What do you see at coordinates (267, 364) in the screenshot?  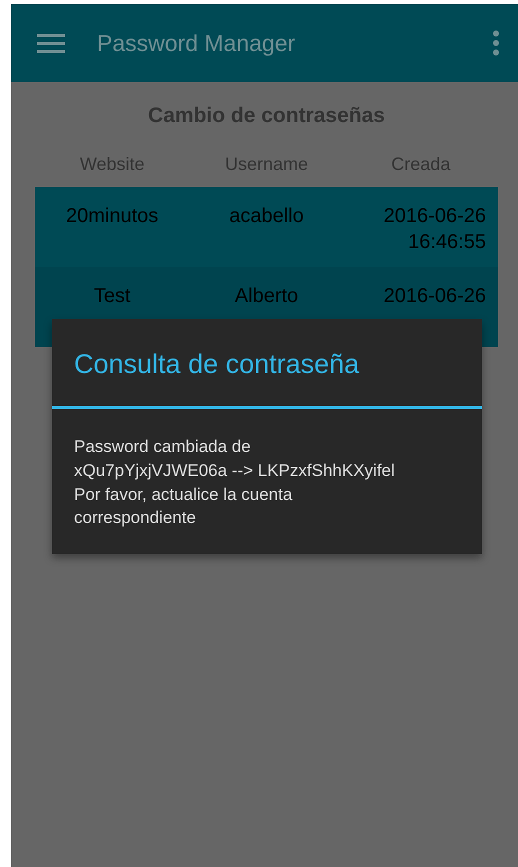 I see `dialog-title: Consulta de contraseña` at bounding box center [267, 364].